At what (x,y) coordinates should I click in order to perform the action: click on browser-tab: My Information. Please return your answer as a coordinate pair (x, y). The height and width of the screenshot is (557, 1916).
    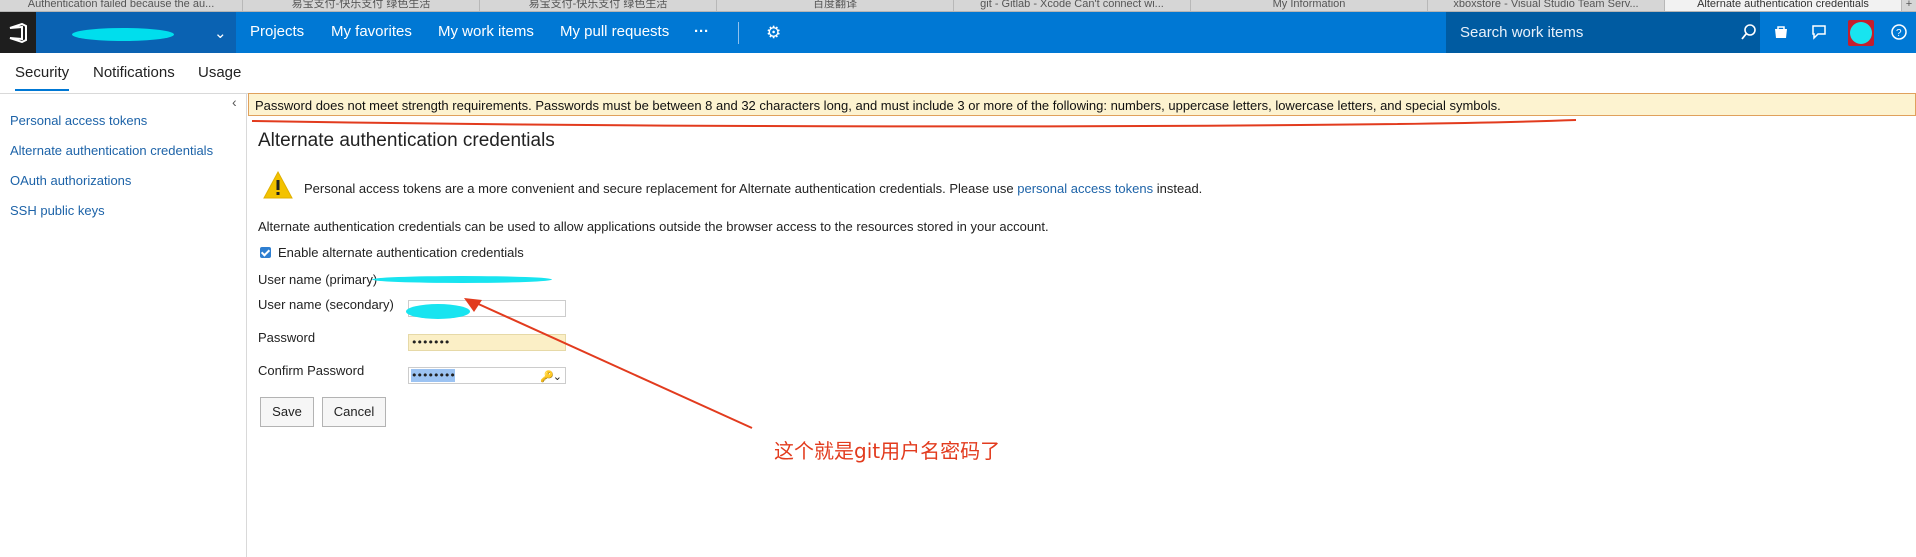
    Looking at the image, I should click on (1309, 5).